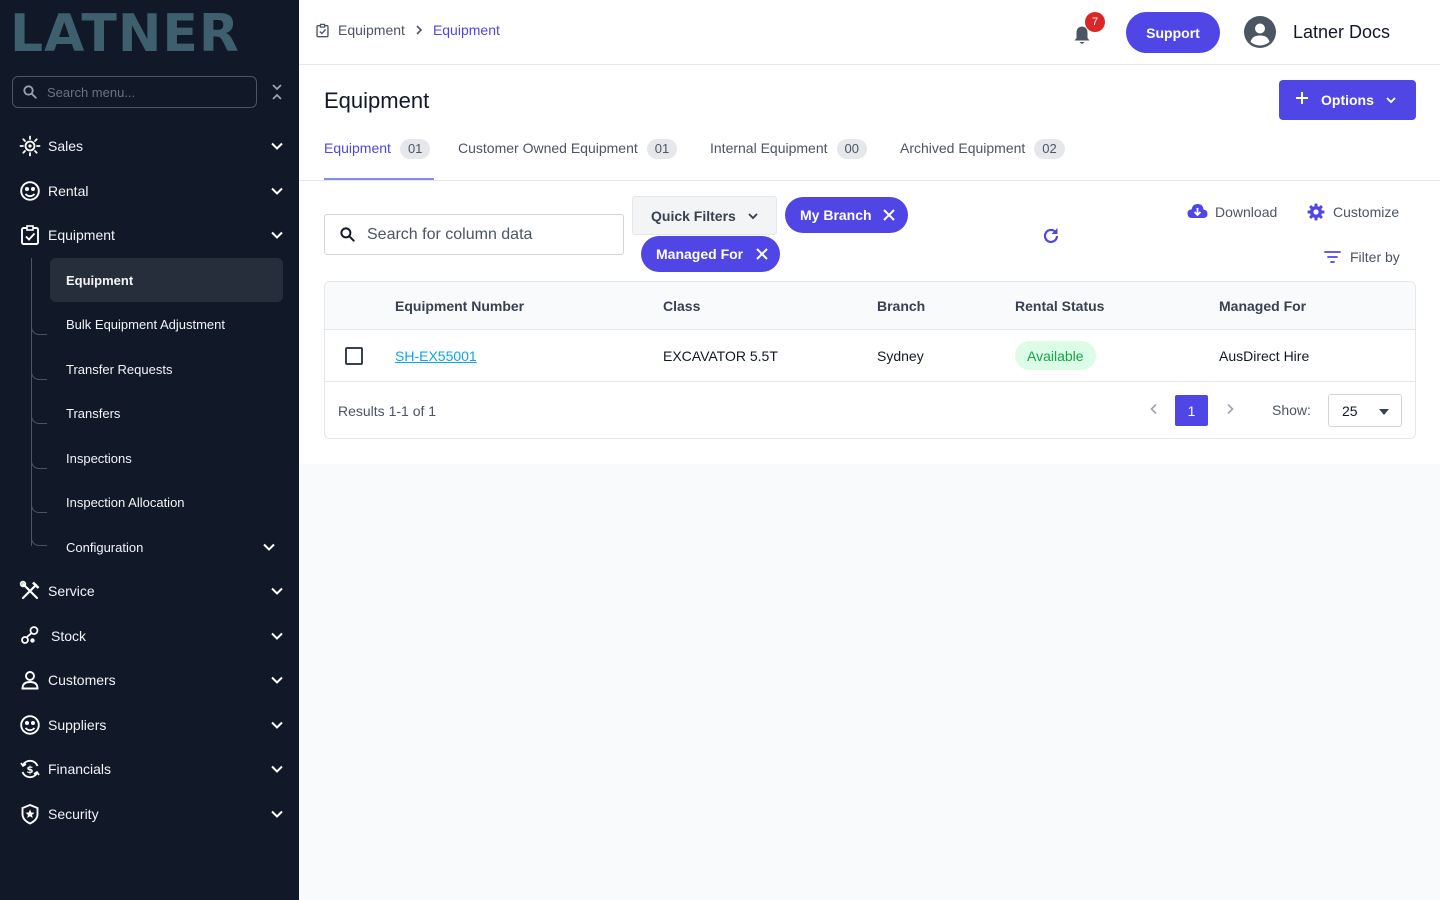  What do you see at coordinates (1154, 409) in the screenshot?
I see `chevron-left-icon` at bounding box center [1154, 409].